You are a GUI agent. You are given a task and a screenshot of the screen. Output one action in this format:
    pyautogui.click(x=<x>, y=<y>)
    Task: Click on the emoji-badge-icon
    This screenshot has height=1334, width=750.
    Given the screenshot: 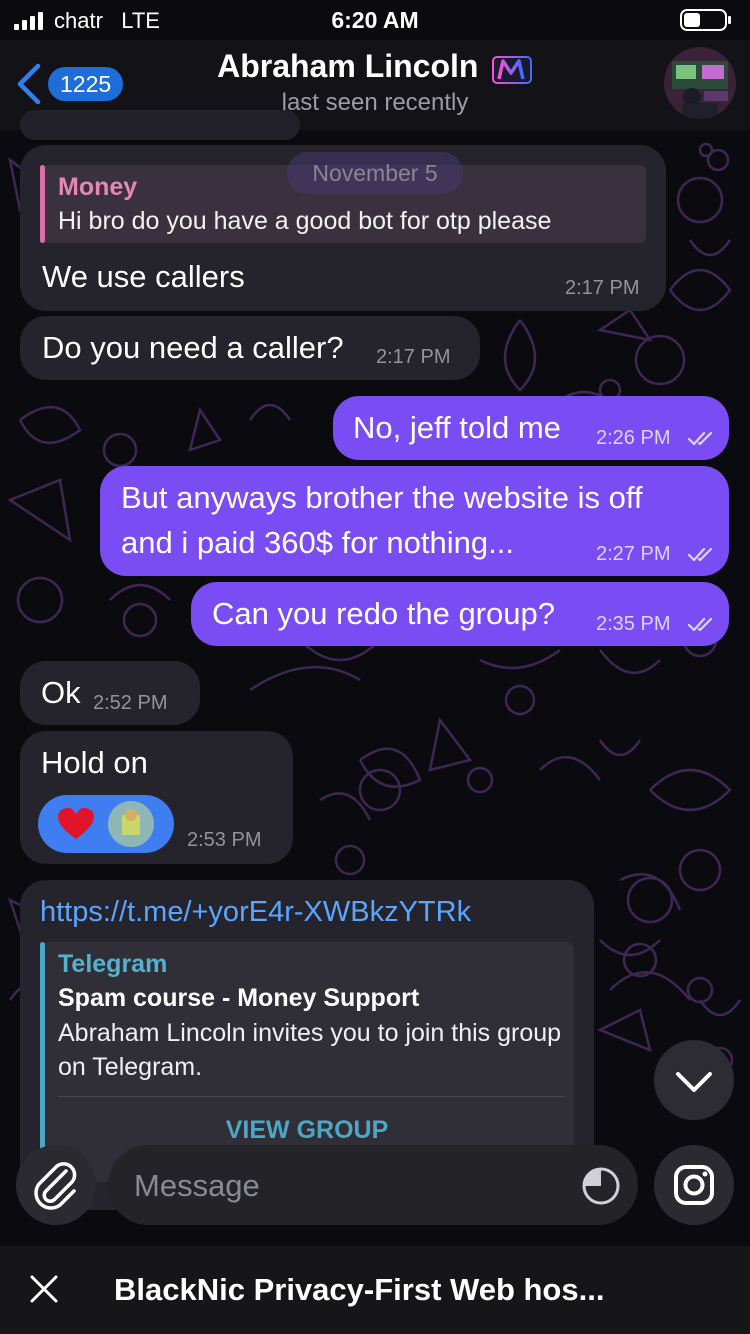 What is the action you would take?
    pyautogui.click(x=511, y=69)
    